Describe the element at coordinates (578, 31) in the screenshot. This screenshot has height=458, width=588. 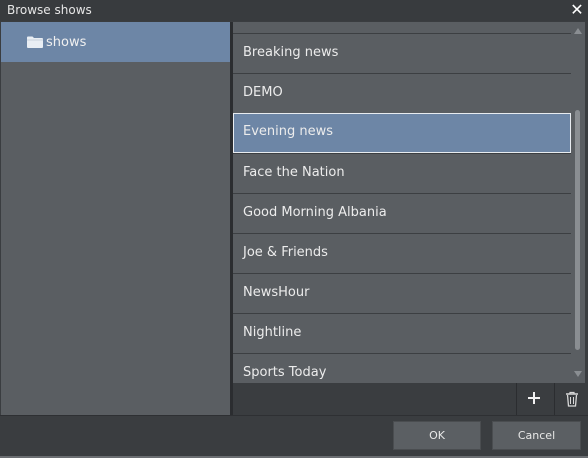
I see `scroll-up-arrow-icon` at that location.